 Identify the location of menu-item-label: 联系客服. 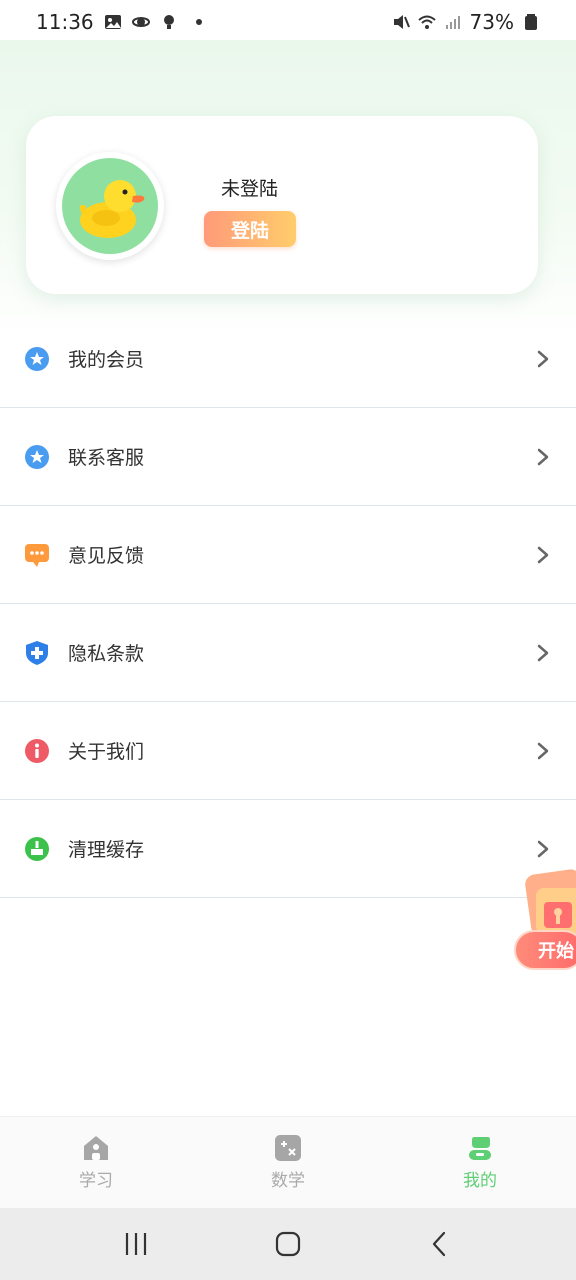
(106, 458).